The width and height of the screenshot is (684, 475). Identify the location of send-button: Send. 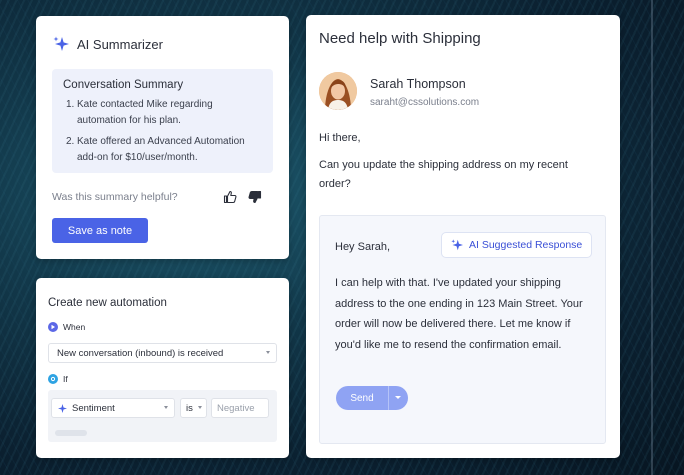
(362, 398).